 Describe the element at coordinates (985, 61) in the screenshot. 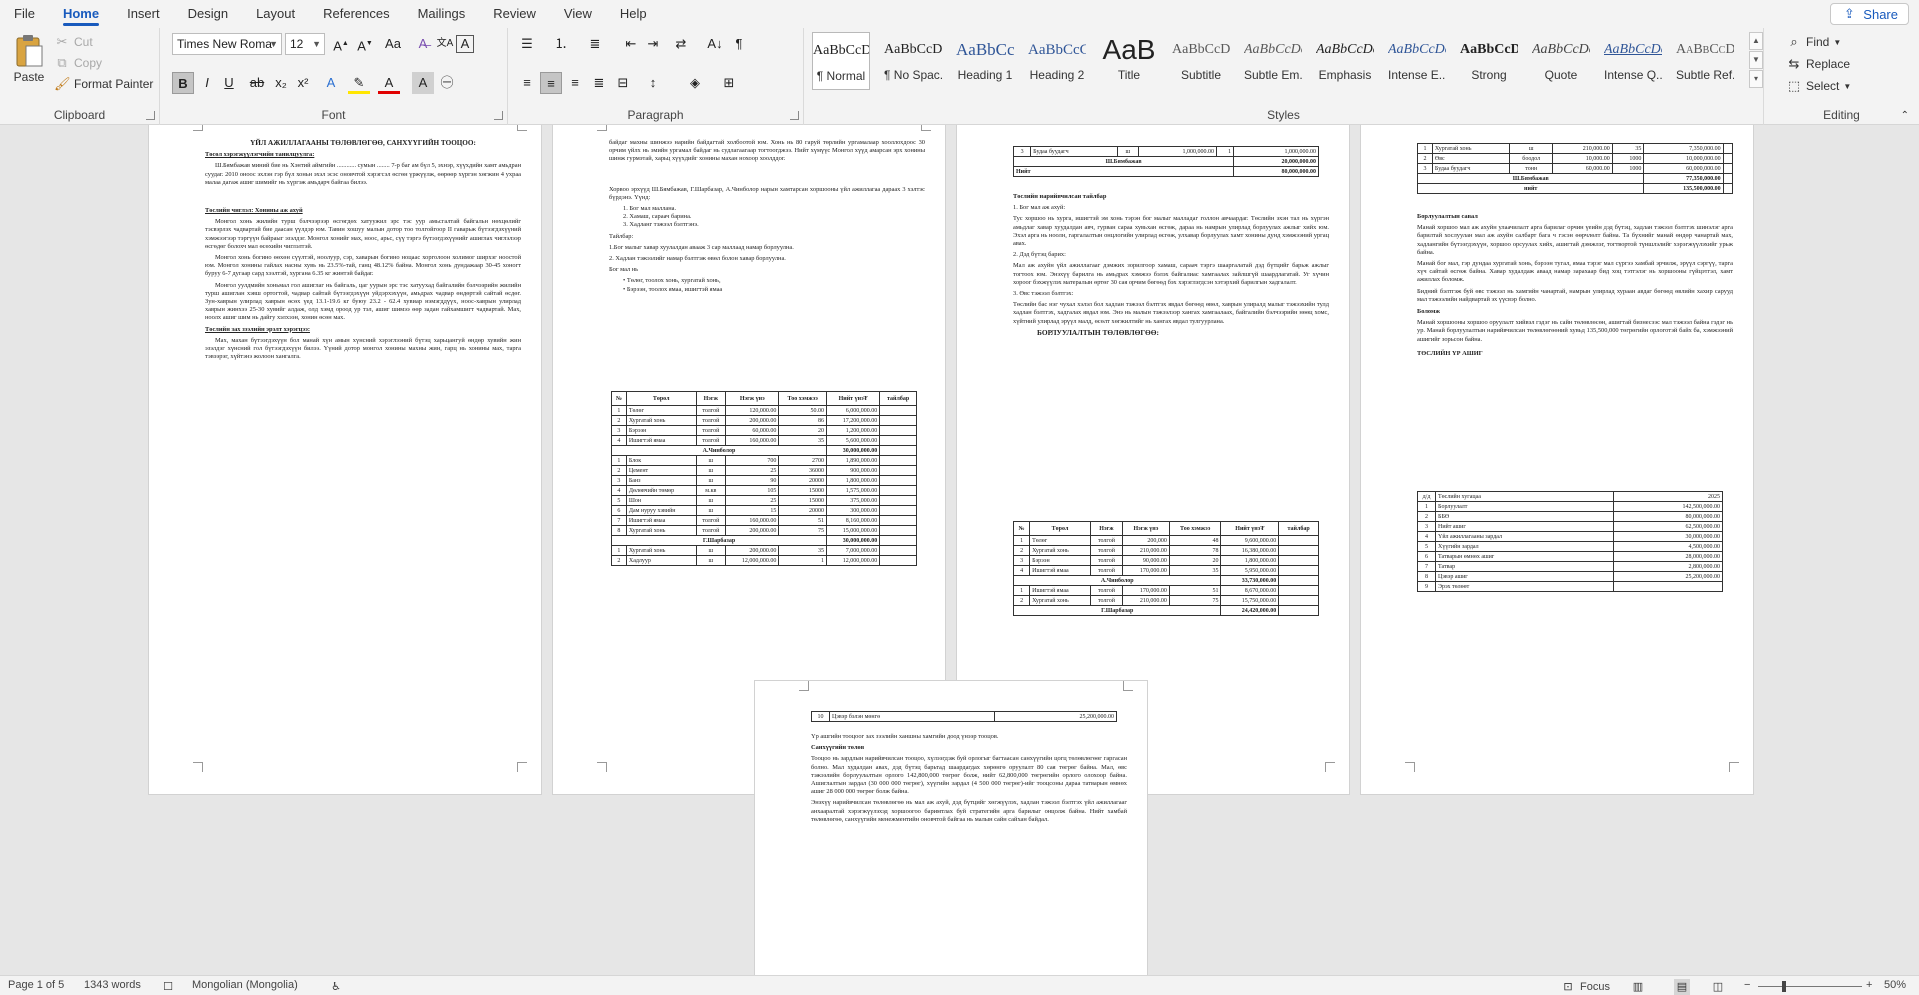

I see `style-heading-1: AaBbCc Heading 1` at that location.